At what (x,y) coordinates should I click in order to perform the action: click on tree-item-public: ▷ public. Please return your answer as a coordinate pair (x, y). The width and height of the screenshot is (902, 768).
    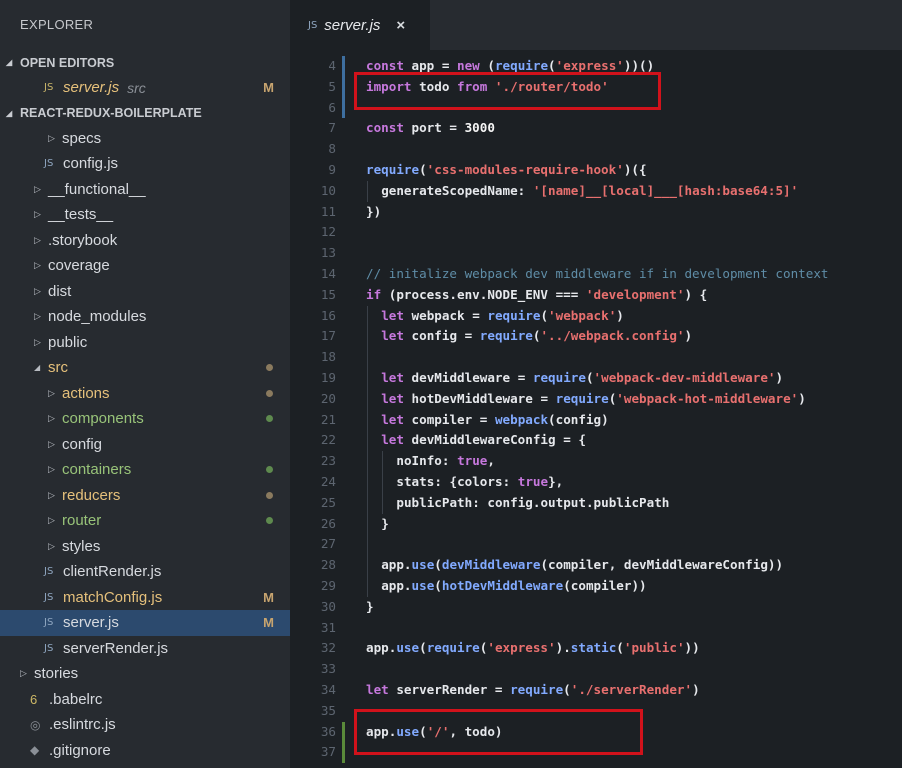
    Looking at the image, I should click on (145, 343).